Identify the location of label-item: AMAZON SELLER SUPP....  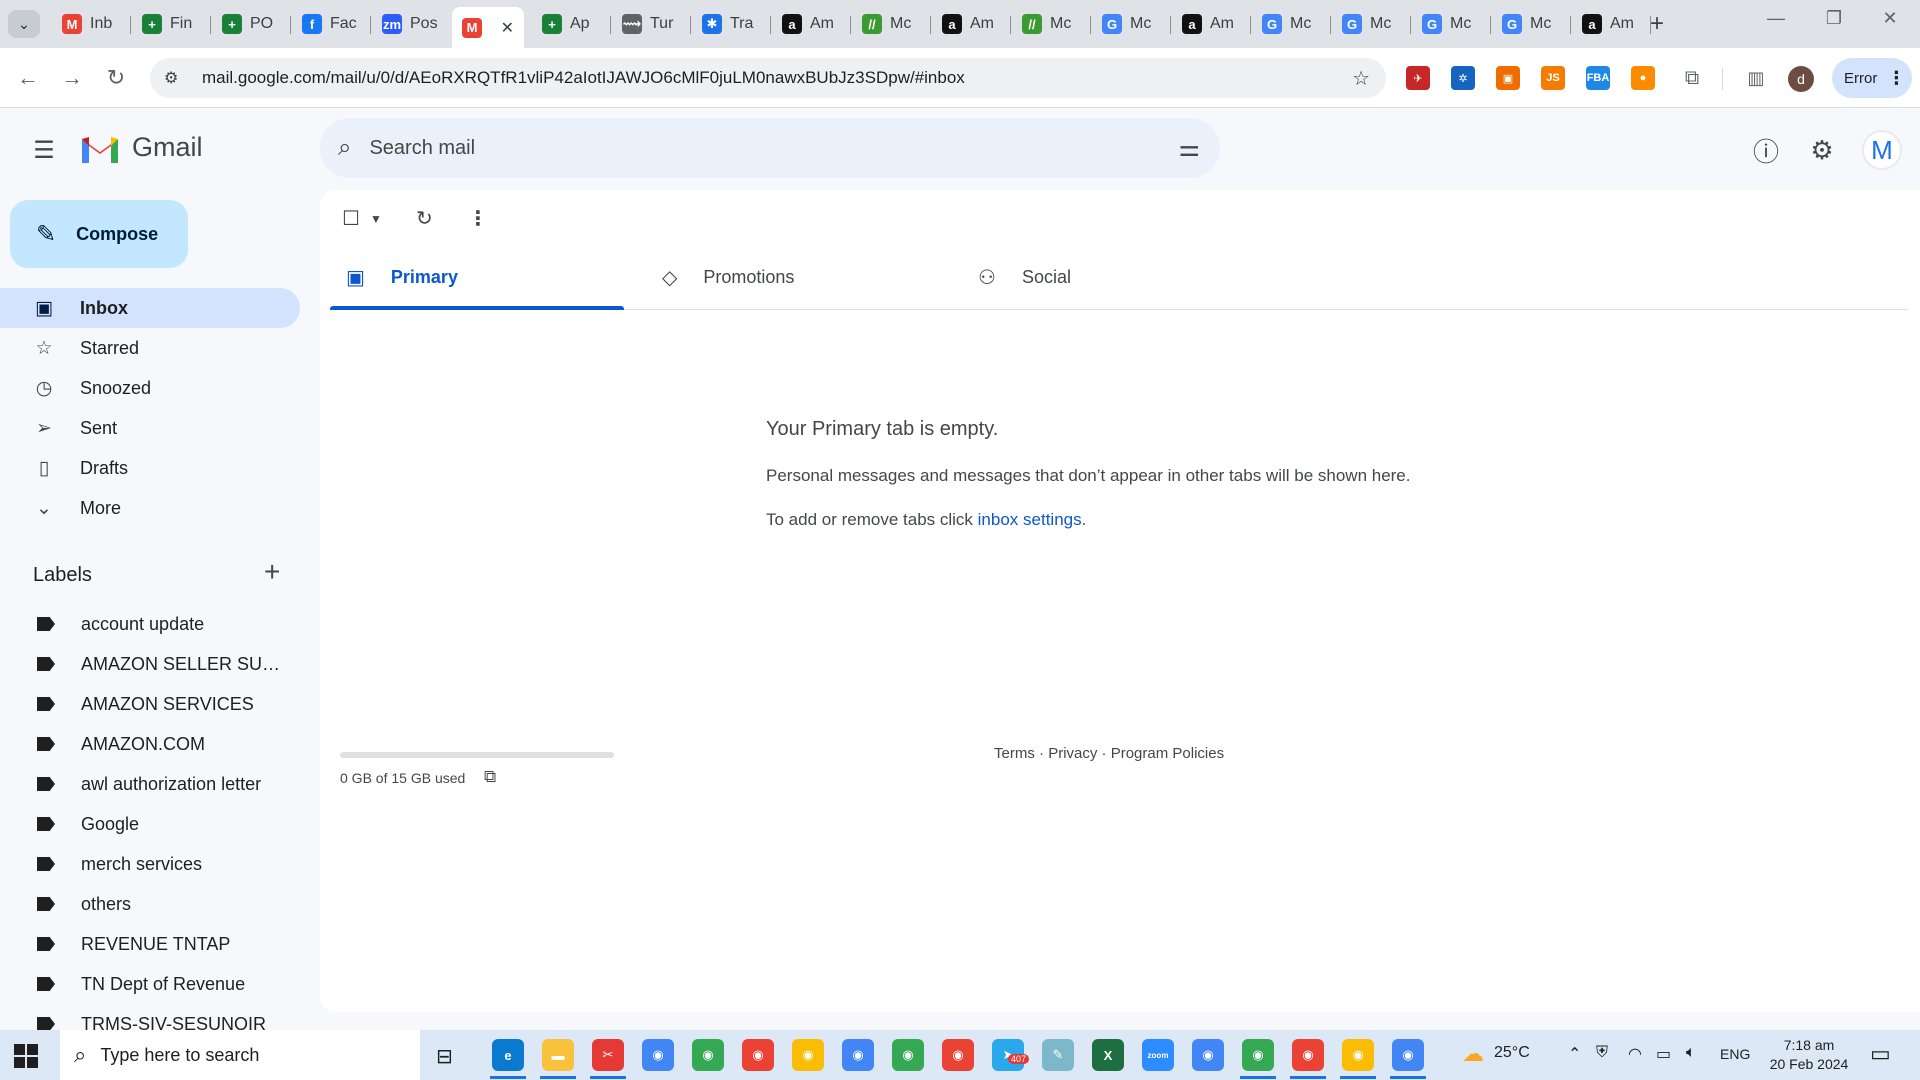
(150, 664).